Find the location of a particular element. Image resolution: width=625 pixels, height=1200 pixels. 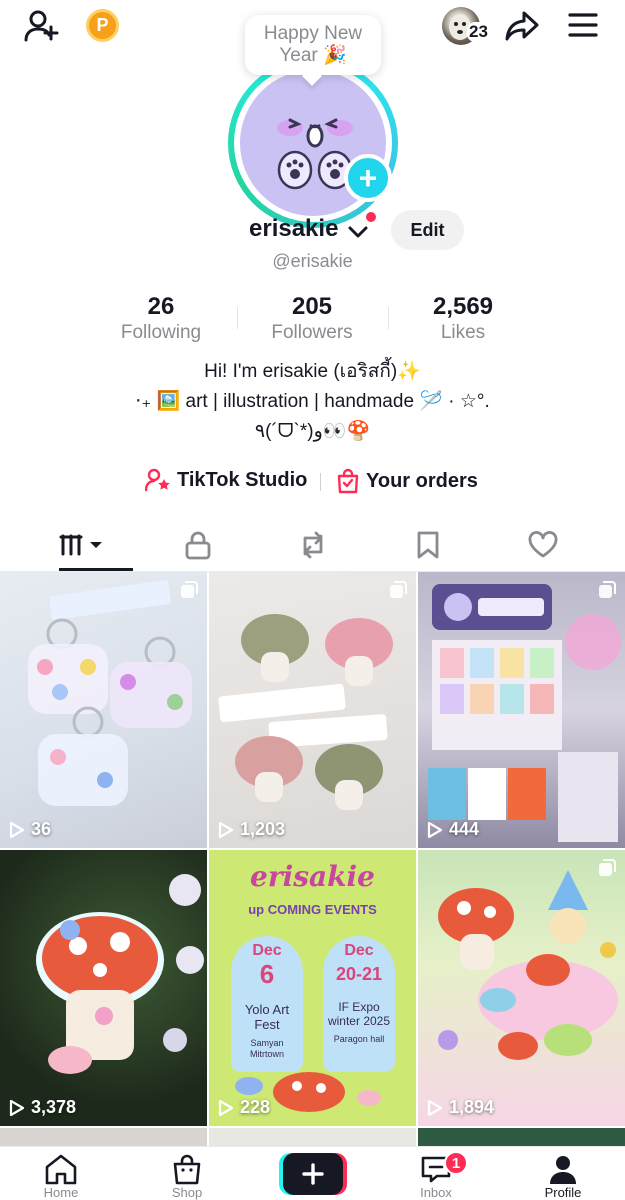

tab-favorites is located at coordinates (427, 545).